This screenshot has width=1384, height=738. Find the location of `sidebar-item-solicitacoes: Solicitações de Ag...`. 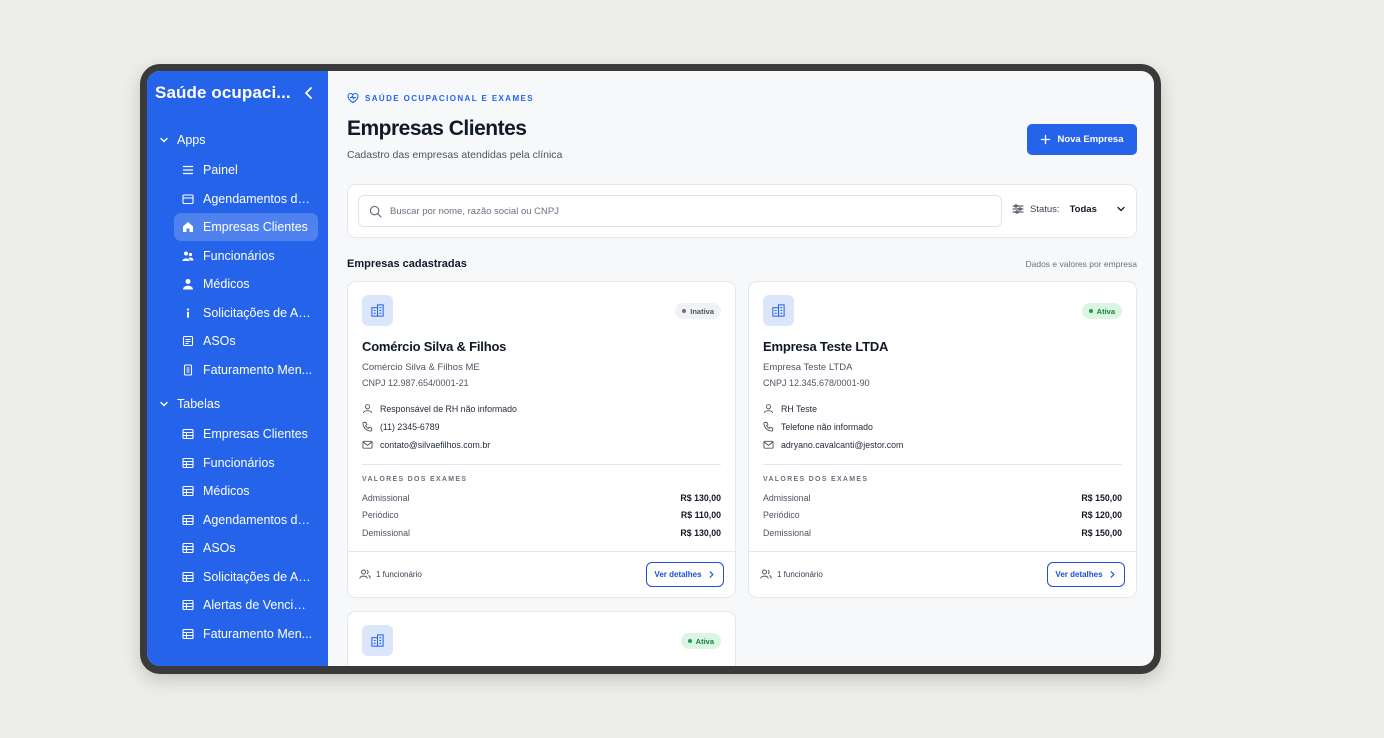

sidebar-item-solicitacoes: Solicitações de Ag... is located at coordinates (246, 313).